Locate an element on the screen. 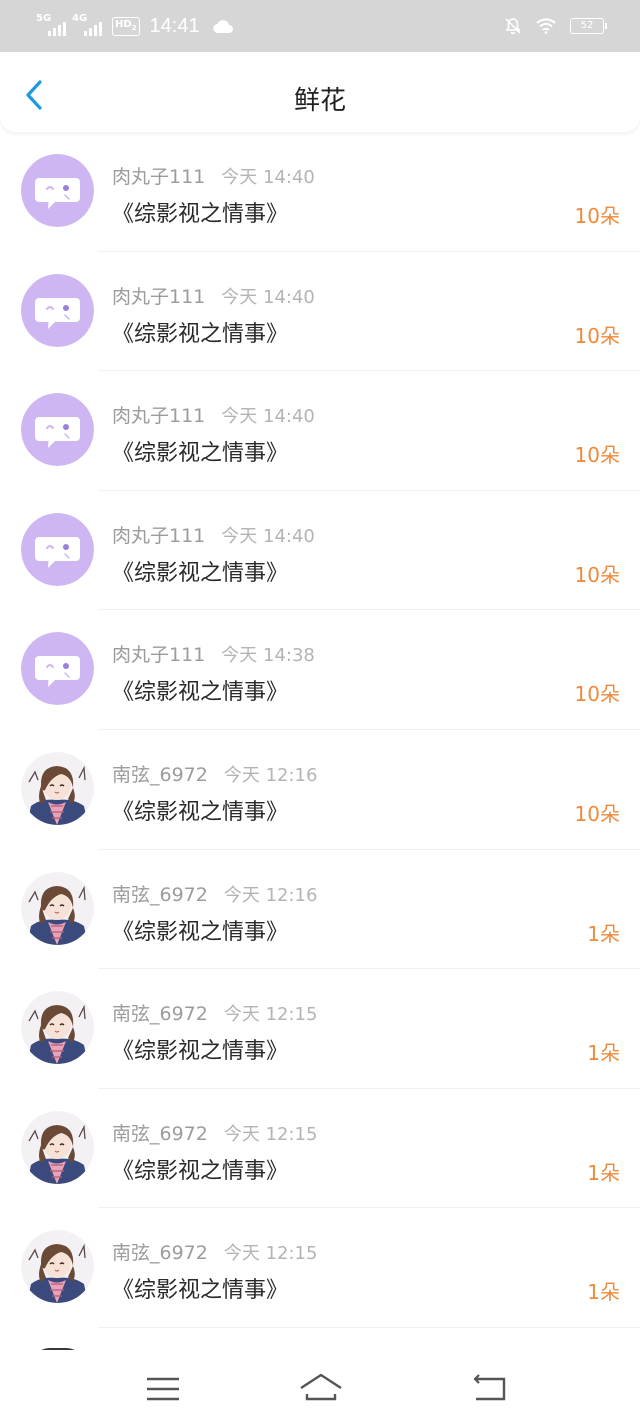 This screenshot has width=640, height=1427. list-item: 肉丸子111 今天 14:38 《综影视之情事》 10朵 is located at coordinates (320, 670).